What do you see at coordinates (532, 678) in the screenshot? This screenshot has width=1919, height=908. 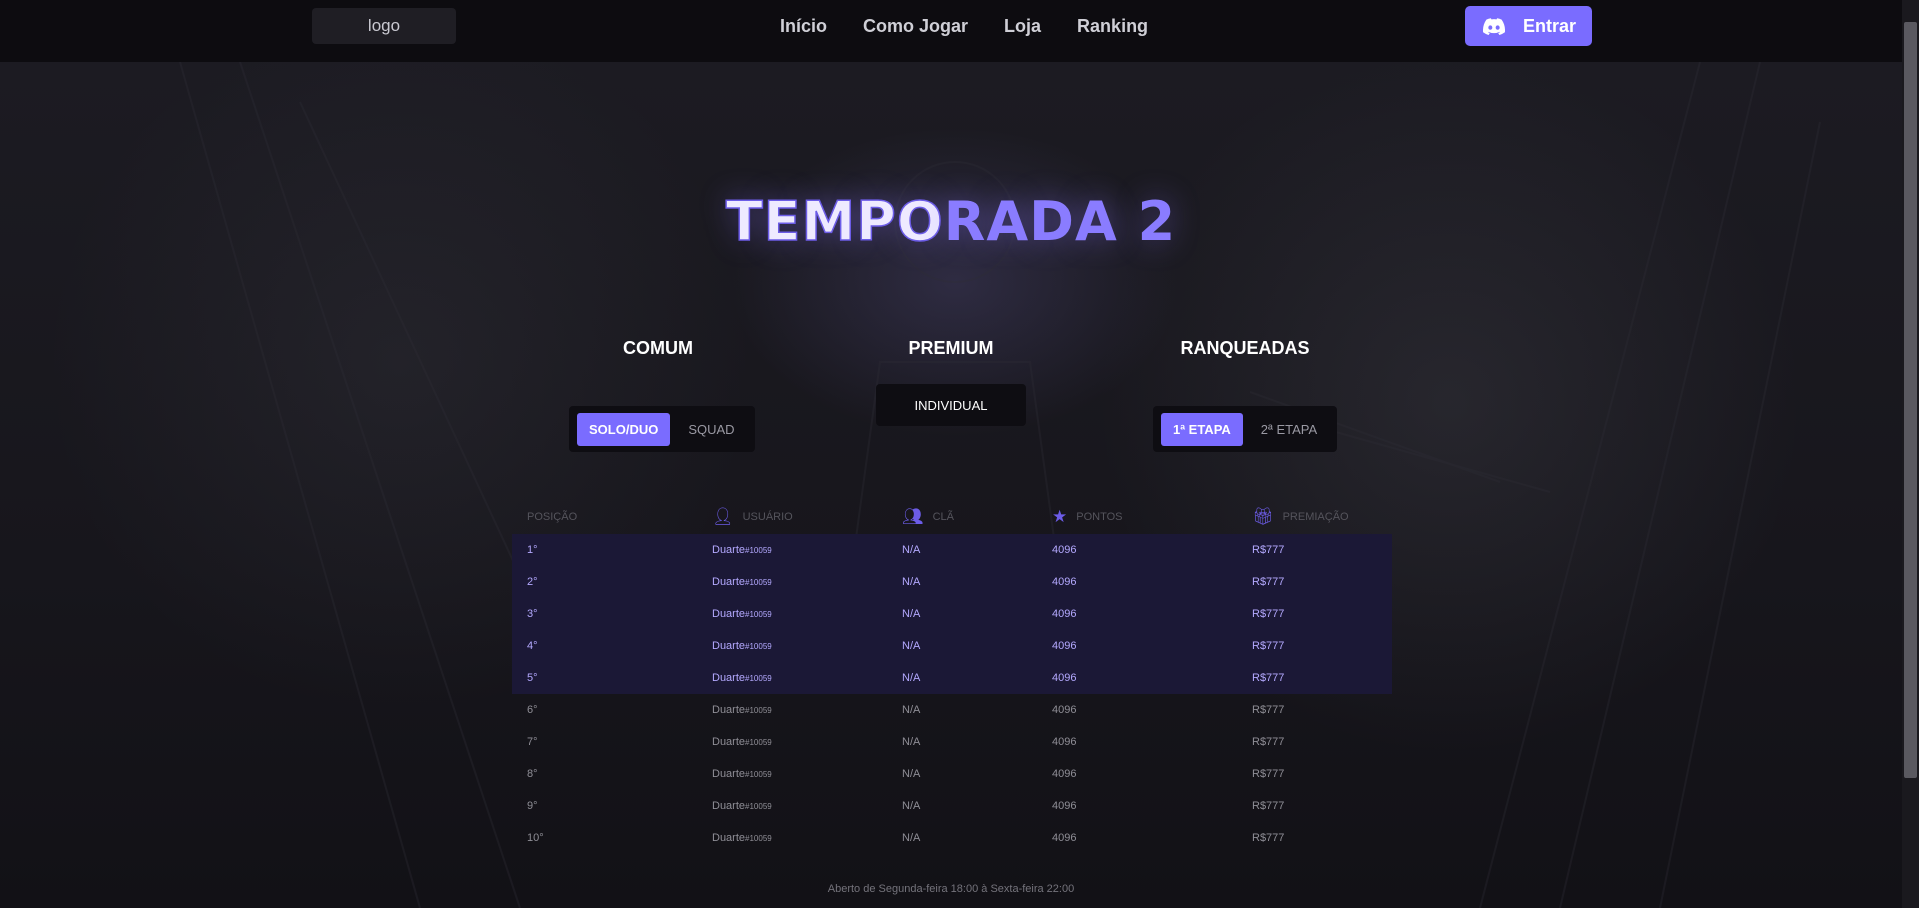 I see `rank-cell: 5°` at bounding box center [532, 678].